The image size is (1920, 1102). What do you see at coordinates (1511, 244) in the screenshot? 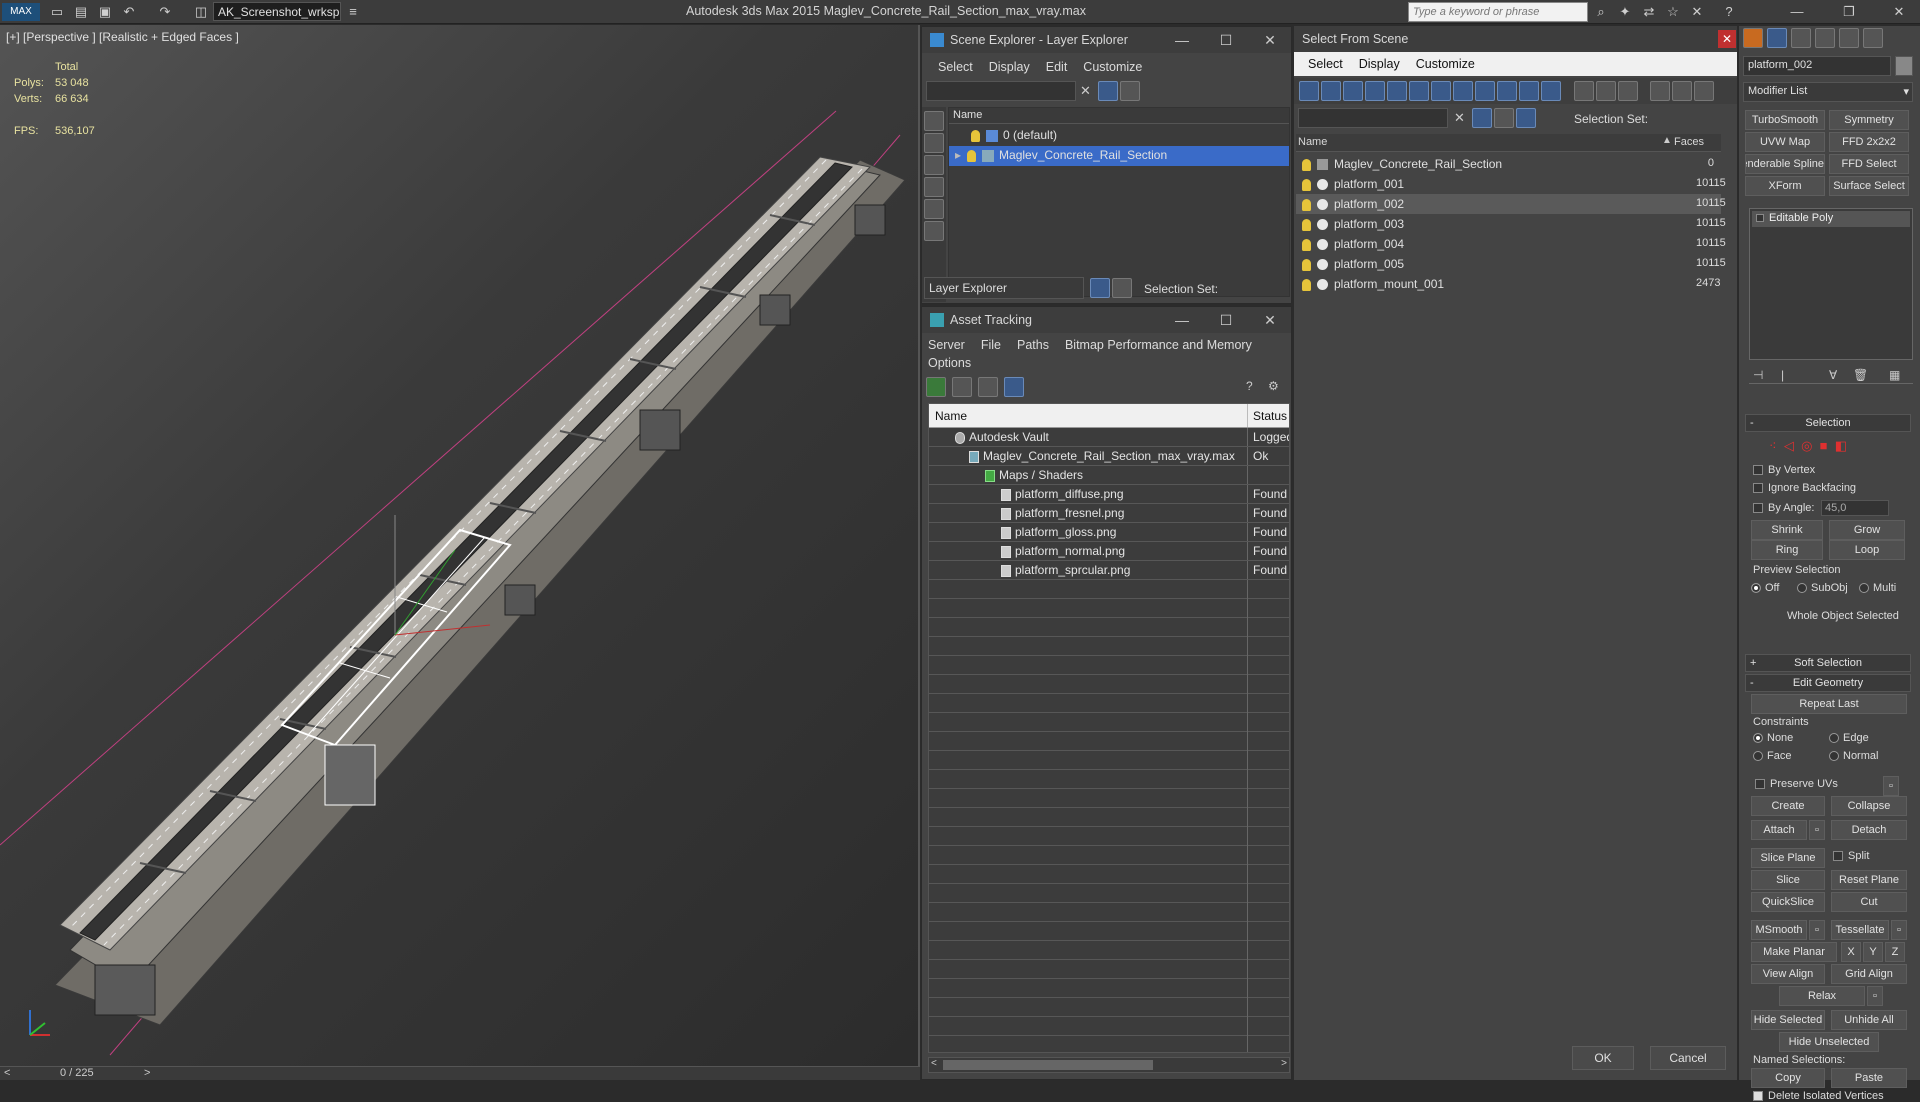
I see `list-item: platform_004 10115` at bounding box center [1511, 244].